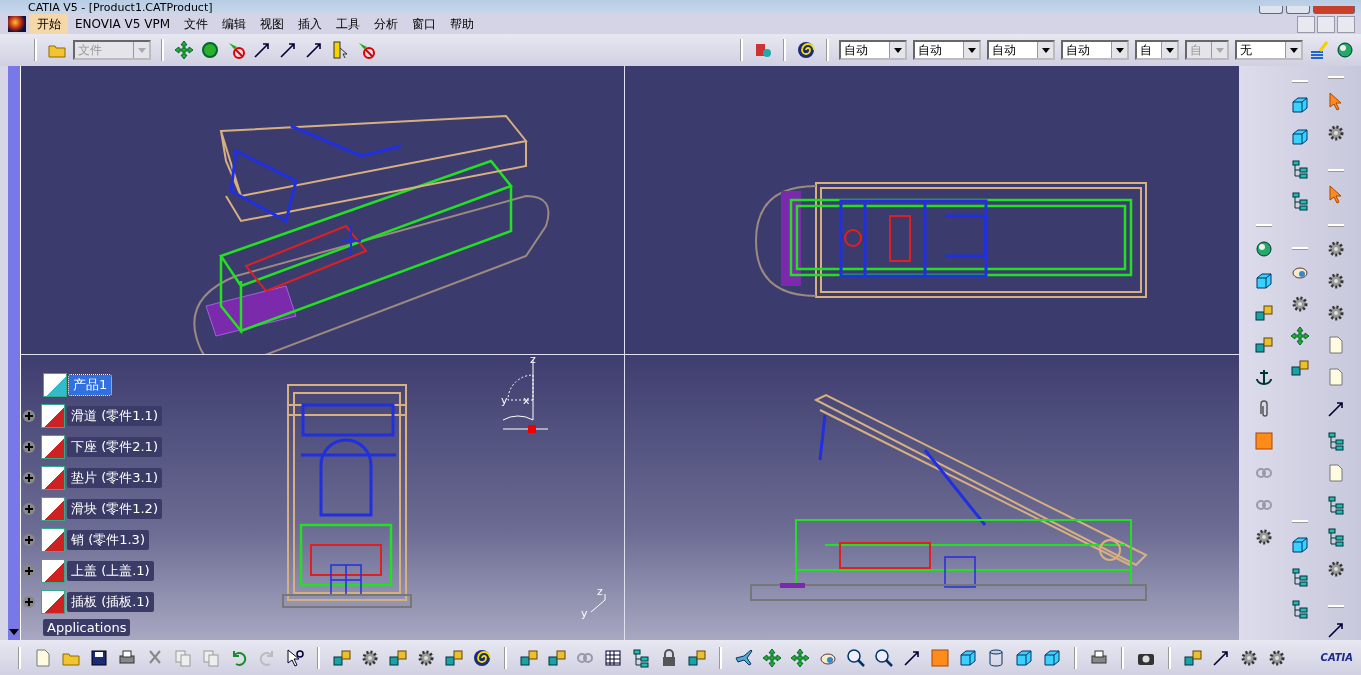 The height and width of the screenshot is (675, 1361). What do you see at coordinates (108, 539) in the screenshot?
I see `tree-item: 销 (零件1.3)` at bounding box center [108, 539].